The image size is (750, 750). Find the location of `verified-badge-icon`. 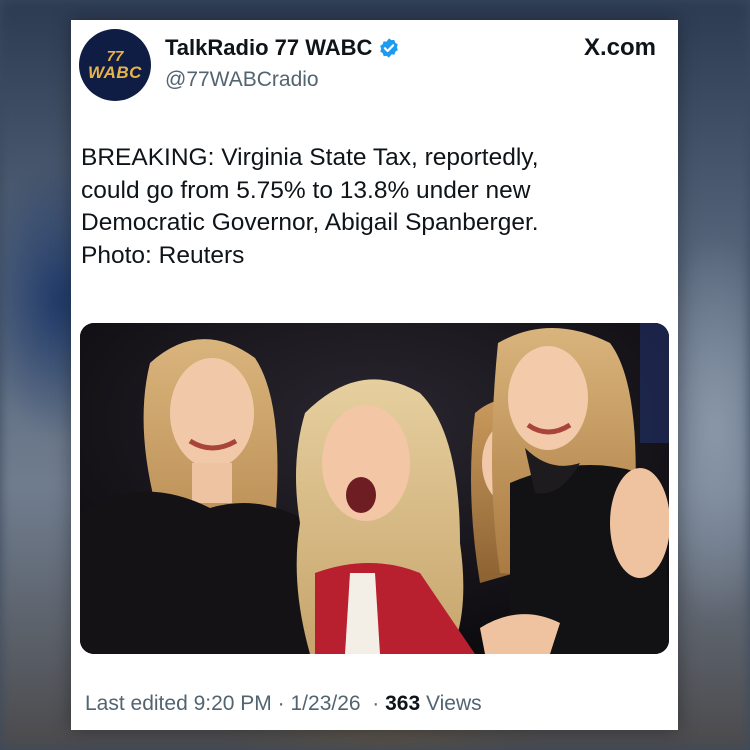

verified-badge-icon is located at coordinates (389, 48).